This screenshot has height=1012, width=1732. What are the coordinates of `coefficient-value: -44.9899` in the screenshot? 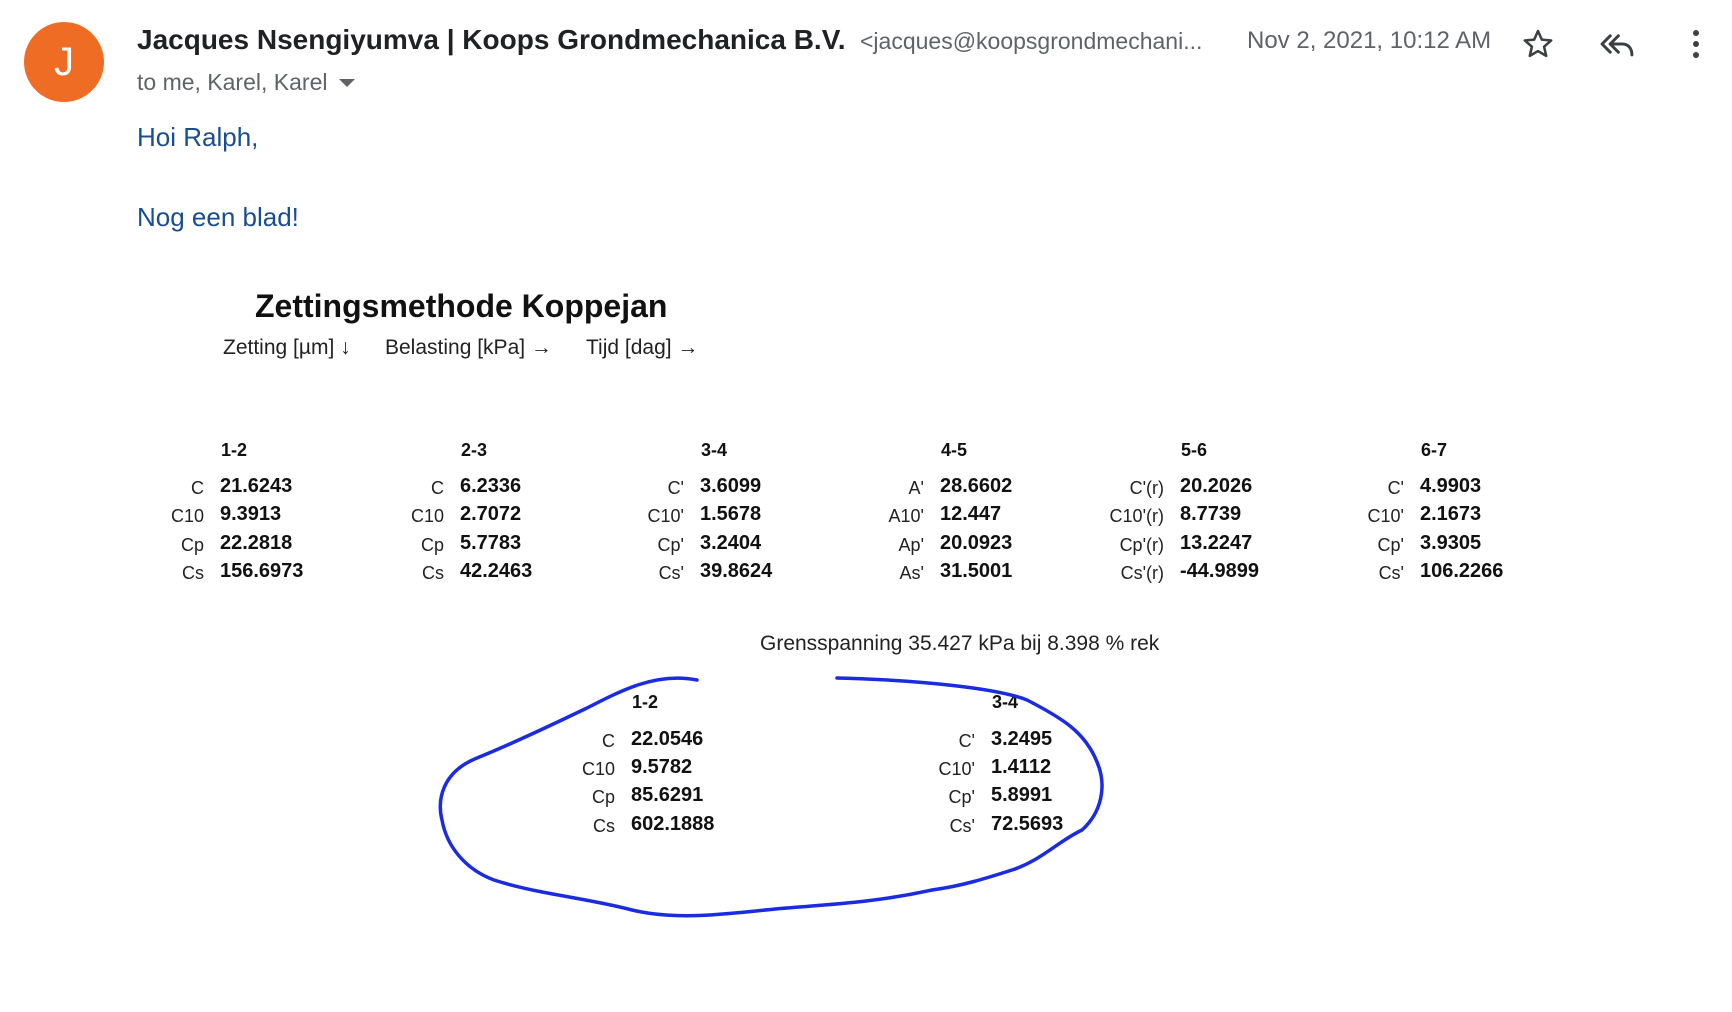 It's located at (1219, 571).